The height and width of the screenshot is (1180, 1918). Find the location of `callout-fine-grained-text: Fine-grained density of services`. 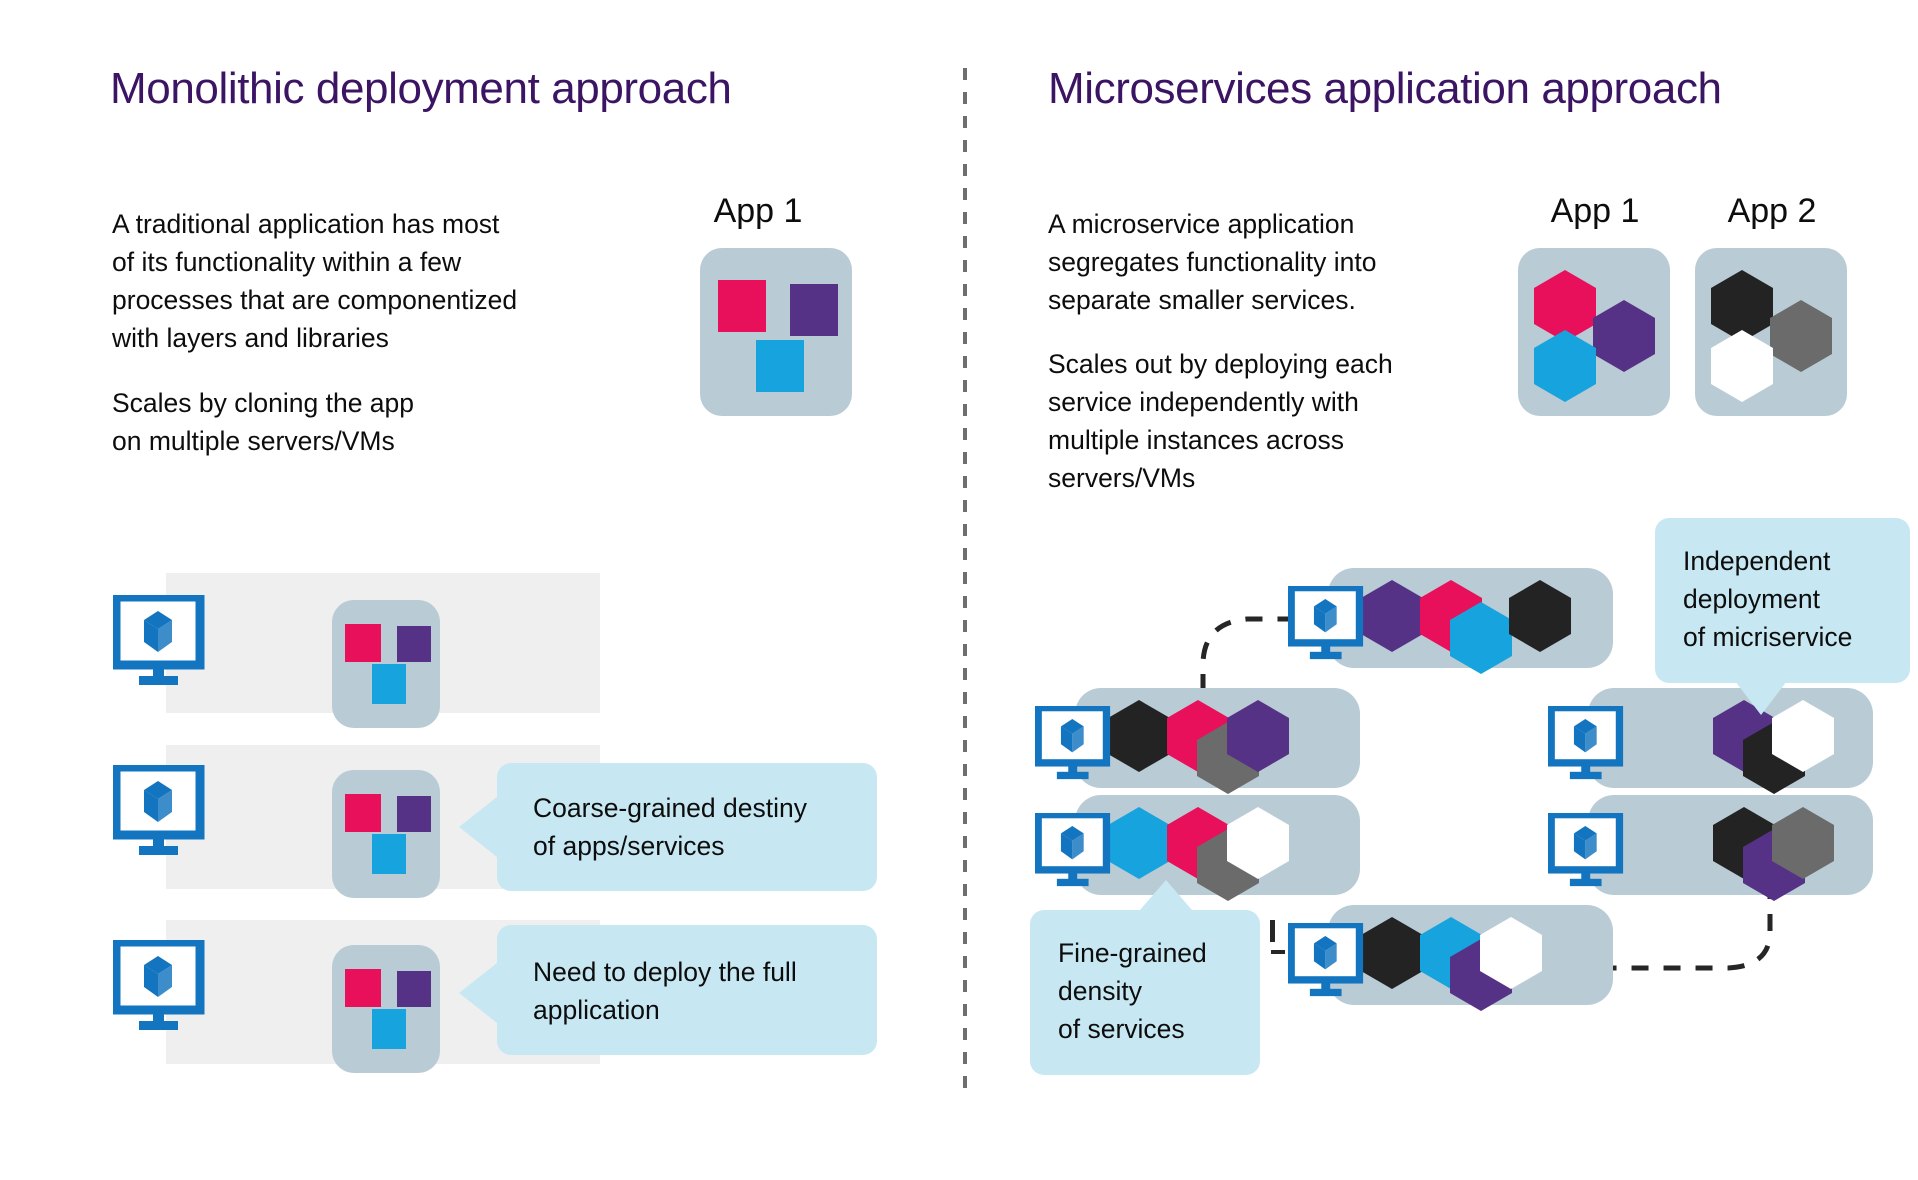

callout-fine-grained-text: Fine-grained density of services is located at coordinates (1132, 991).